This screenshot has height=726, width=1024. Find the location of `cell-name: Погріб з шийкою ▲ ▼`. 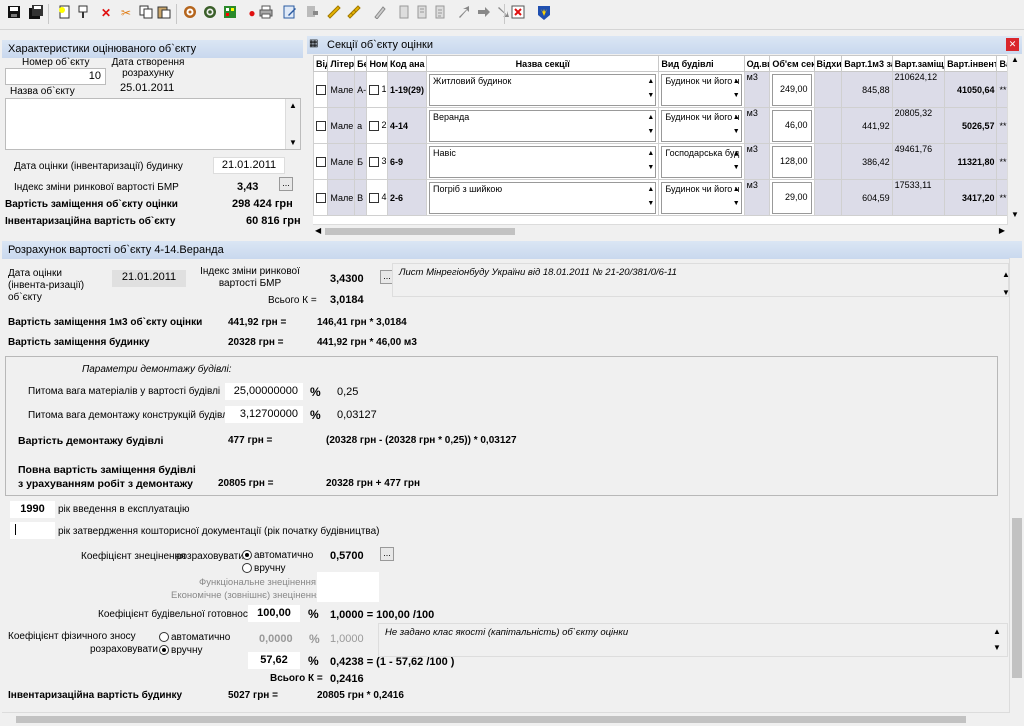

cell-name: Погріб з шийкою ▲ ▼ is located at coordinates (543, 197).